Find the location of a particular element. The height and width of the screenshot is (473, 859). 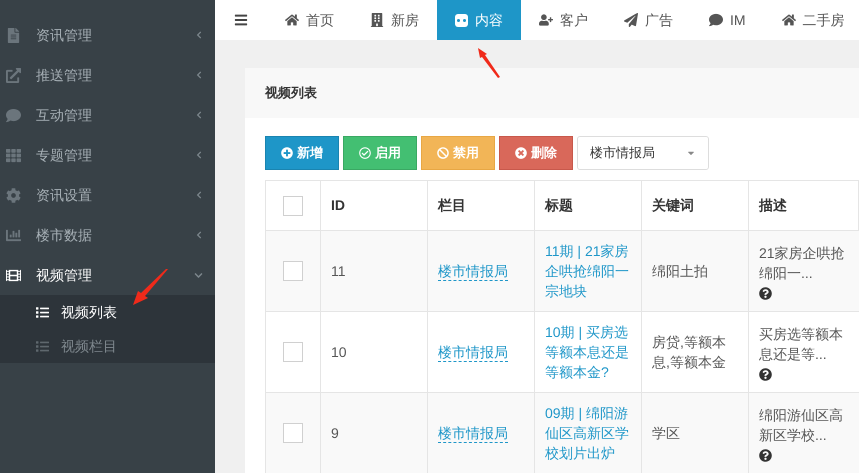

sidebar-item: 资讯设置 is located at coordinates (107, 195).